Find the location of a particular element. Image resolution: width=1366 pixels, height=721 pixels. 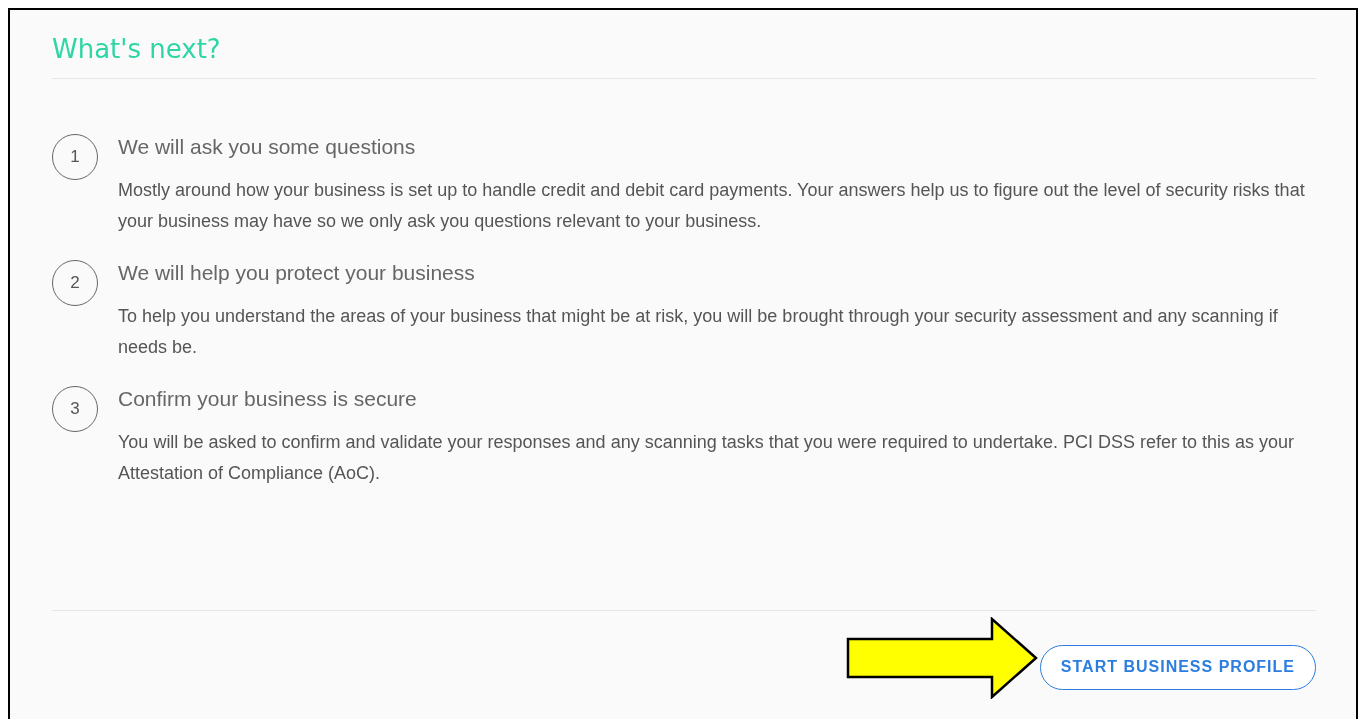

arrow-icon is located at coordinates (941, 658).